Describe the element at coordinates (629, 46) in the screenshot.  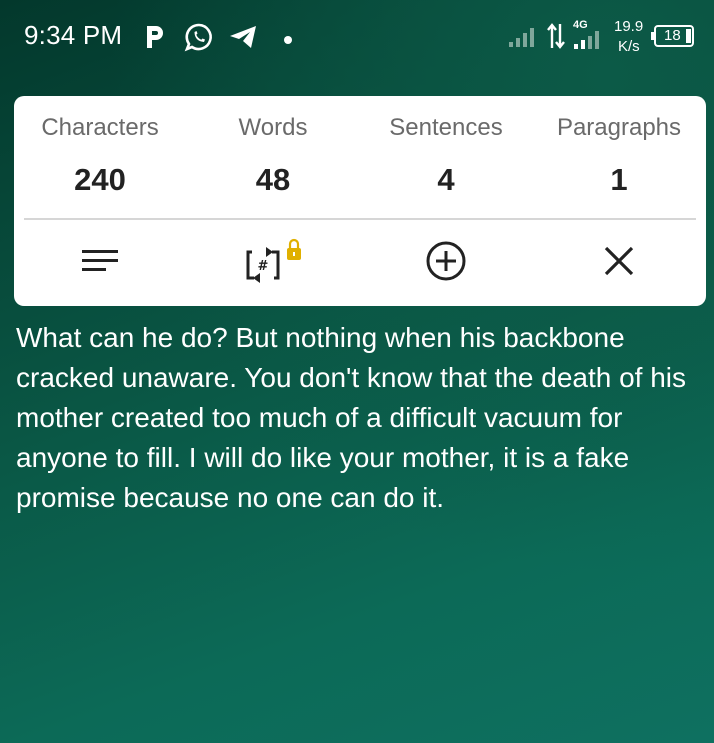
I see `network-speed-unit: K/s` at that location.